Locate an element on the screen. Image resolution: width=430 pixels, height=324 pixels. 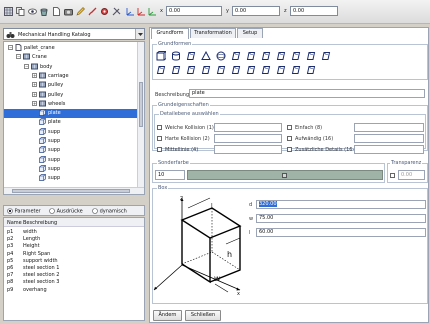
tree-item: + carriage is located at coordinates (71, 76).